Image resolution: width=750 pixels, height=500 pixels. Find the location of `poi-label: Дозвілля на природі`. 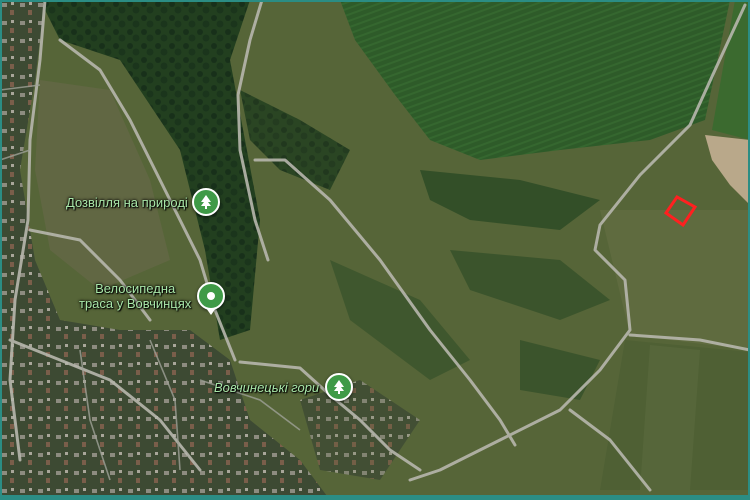

poi-label: Дозвілля на природі is located at coordinates (127, 202).